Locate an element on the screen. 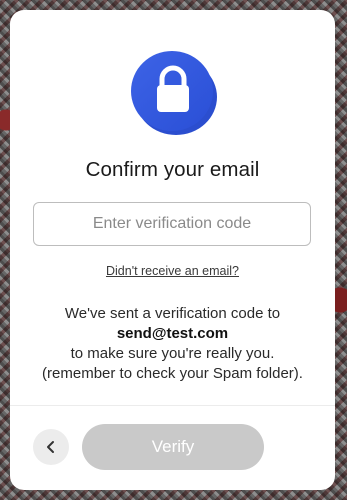 The height and width of the screenshot is (500, 347). message-line-purpose: to make sure you're really you. is located at coordinates (172, 353).